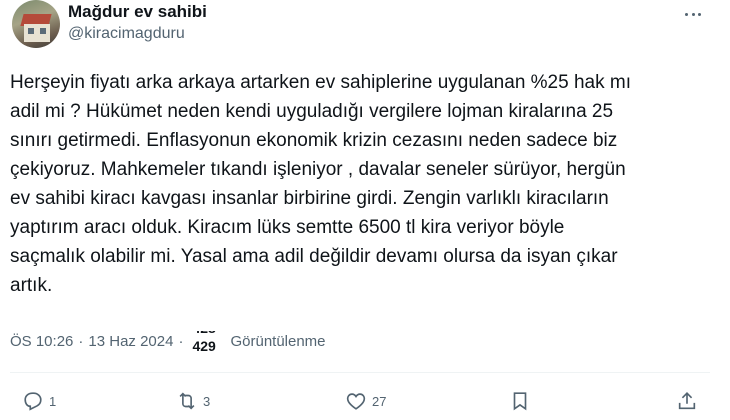  Describe the element at coordinates (126, 34) in the screenshot. I see `author-handle: @kiracimagduru` at that location.